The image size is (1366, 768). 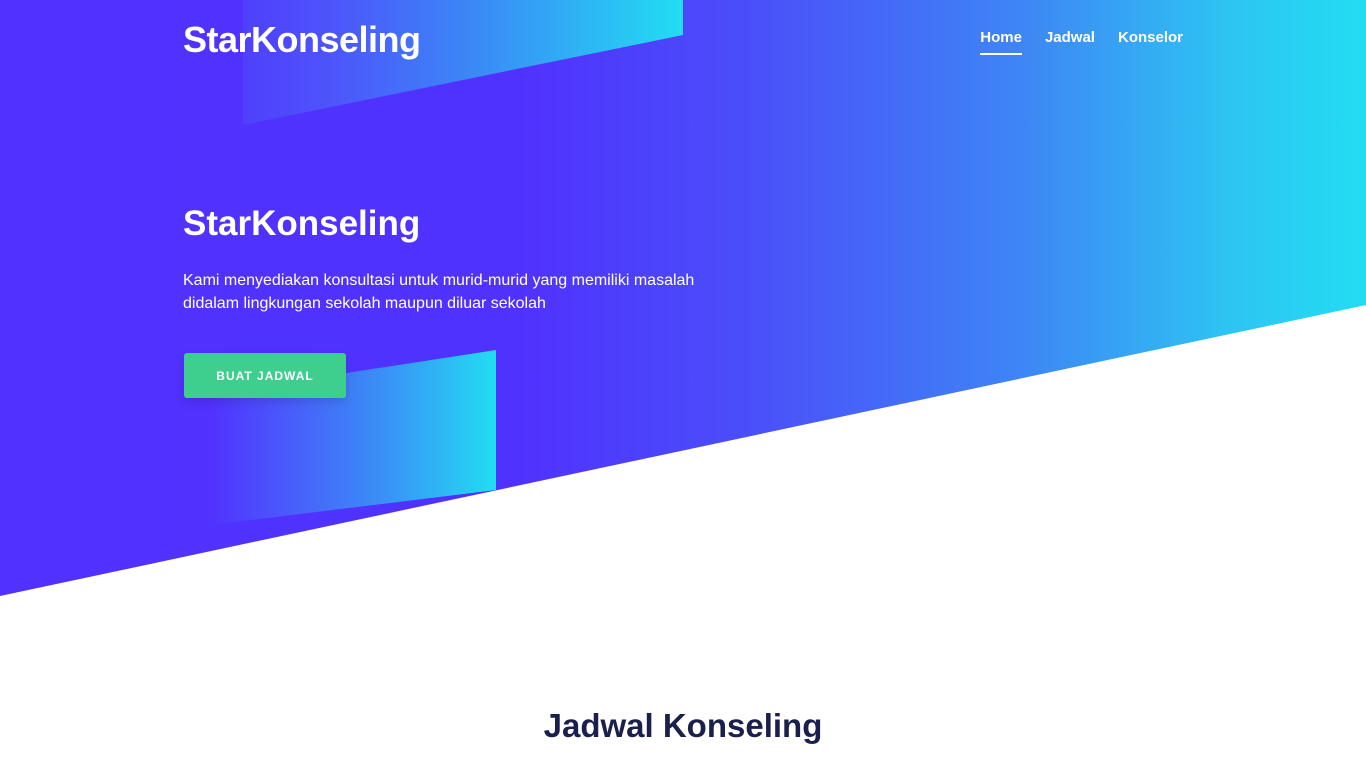 I want to click on nav-link-konselor: Konselor, so click(x=1150, y=42).